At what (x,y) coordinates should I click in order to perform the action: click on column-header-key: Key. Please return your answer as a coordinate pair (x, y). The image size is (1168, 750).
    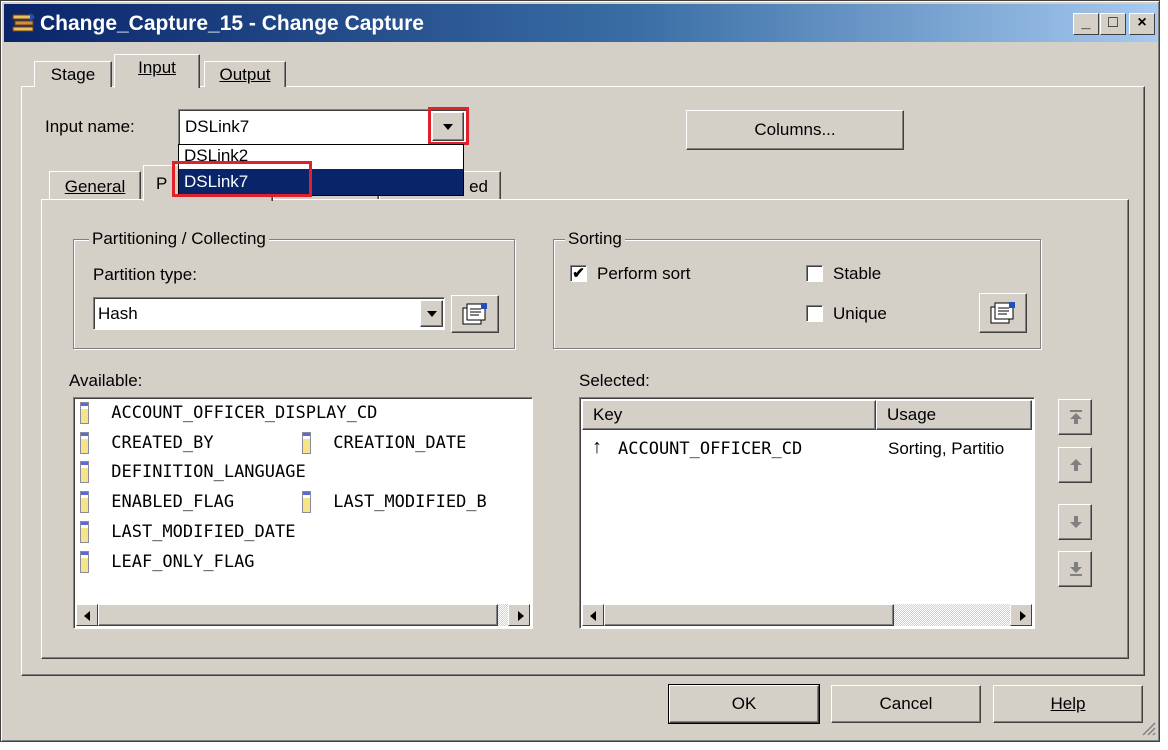
    Looking at the image, I should click on (729, 415).